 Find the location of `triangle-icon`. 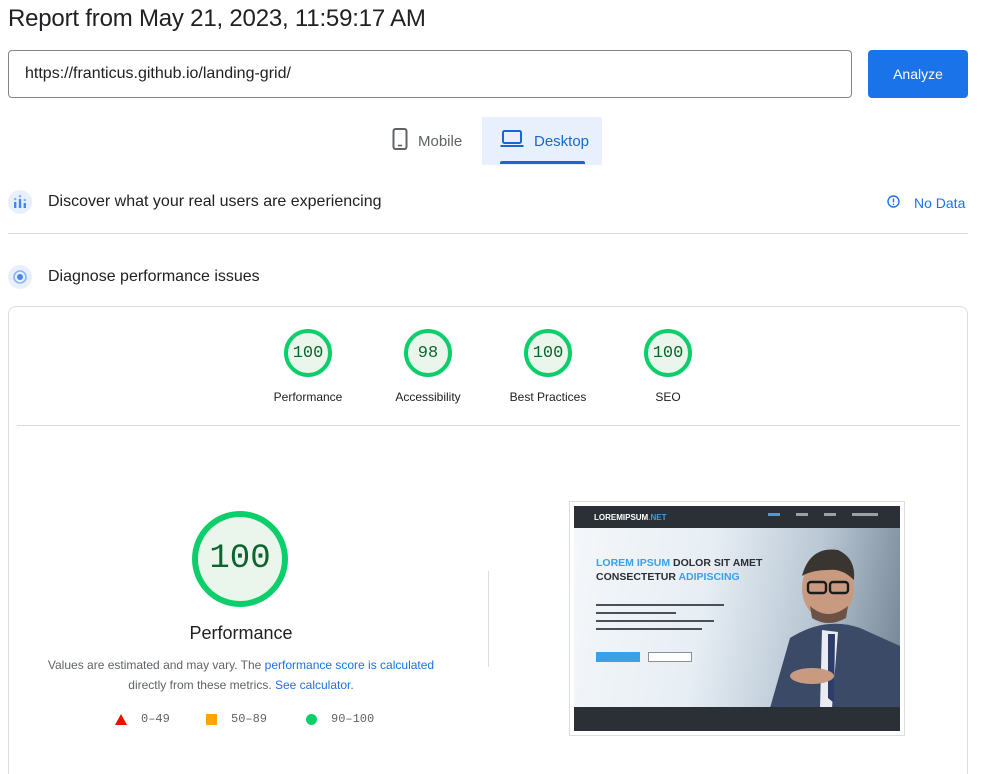

triangle-icon is located at coordinates (121, 719).